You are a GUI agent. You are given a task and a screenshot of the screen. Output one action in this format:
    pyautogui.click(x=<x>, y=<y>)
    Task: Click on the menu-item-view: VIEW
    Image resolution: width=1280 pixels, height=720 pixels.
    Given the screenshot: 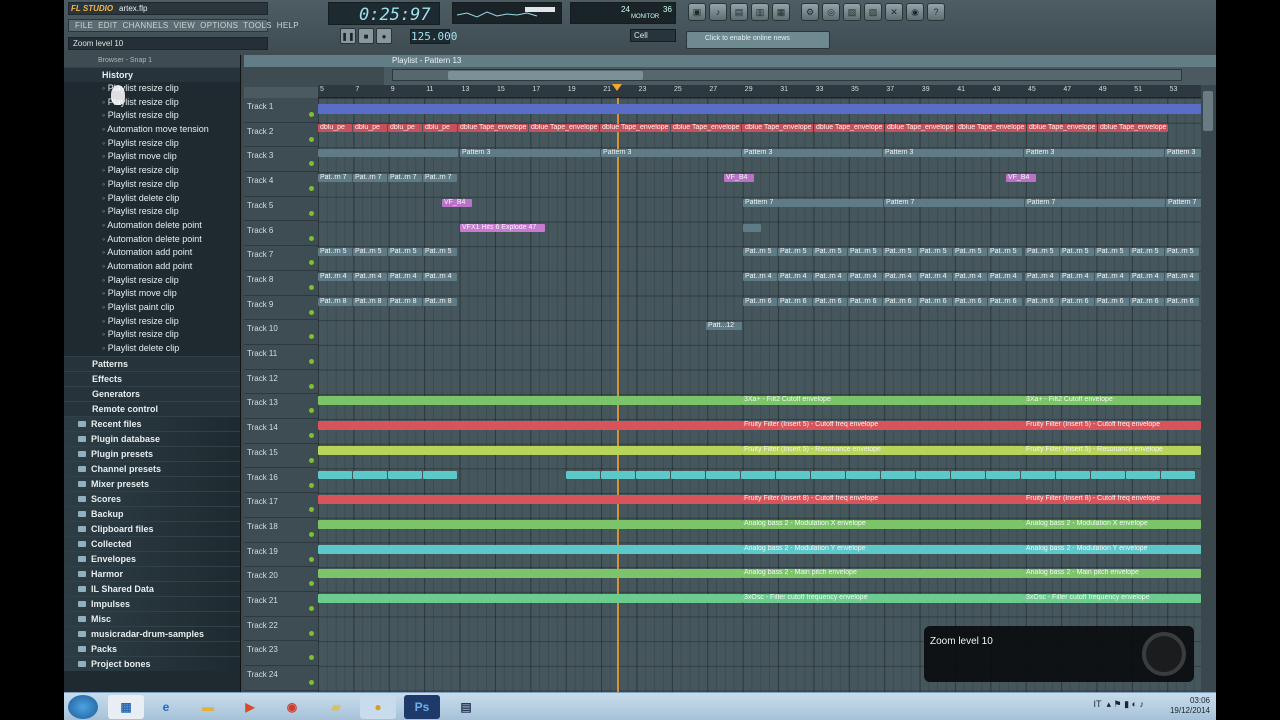 What is the action you would take?
    pyautogui.click(x=185, y=25)
    